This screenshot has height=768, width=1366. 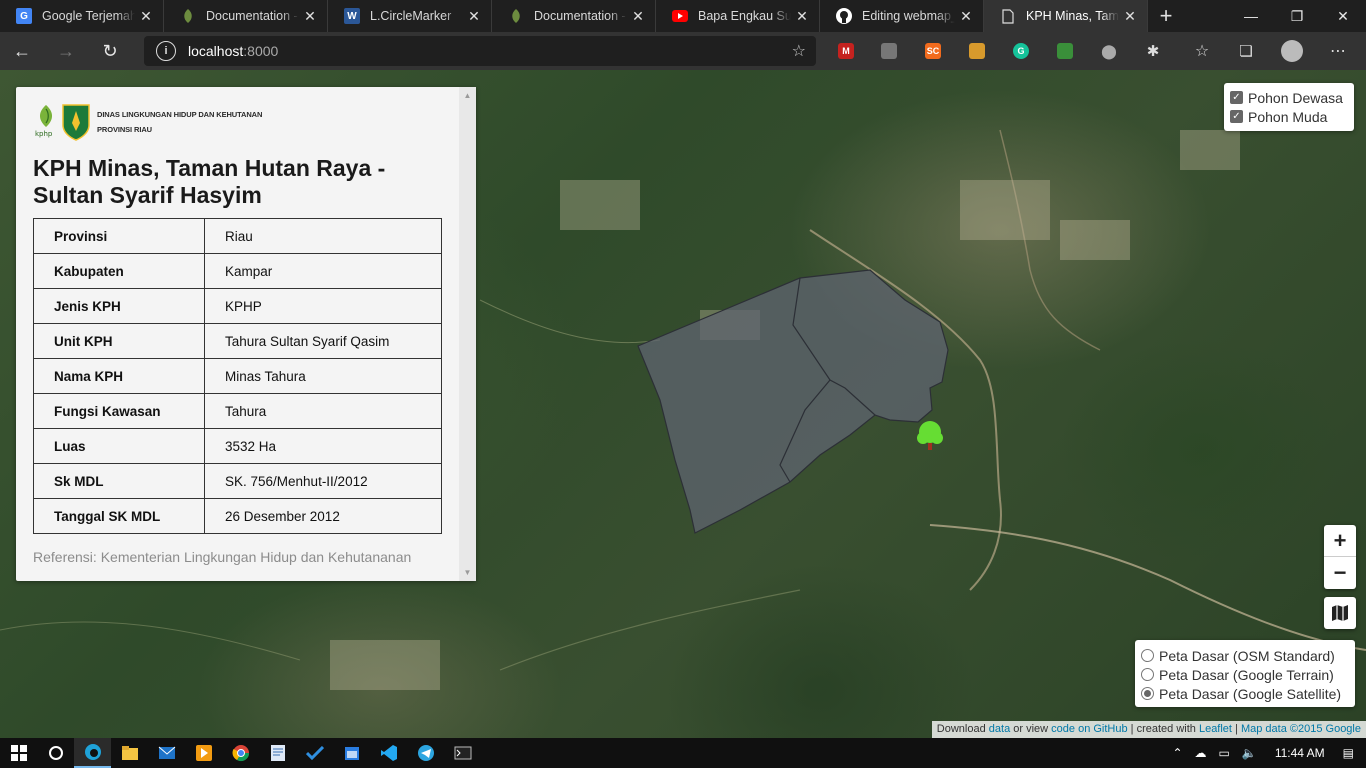 What do you see at coordinates (323, 376) in the screenshot?
I see `attribute-value: Minas Tahura` at bounding box center [323, 376].